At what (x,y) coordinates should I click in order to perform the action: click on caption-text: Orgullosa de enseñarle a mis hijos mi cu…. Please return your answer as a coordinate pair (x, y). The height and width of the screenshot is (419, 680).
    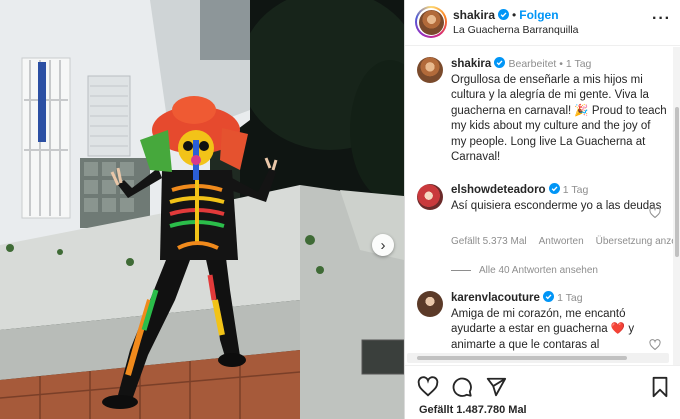
    Looking at the image, I should click on (559, 118).